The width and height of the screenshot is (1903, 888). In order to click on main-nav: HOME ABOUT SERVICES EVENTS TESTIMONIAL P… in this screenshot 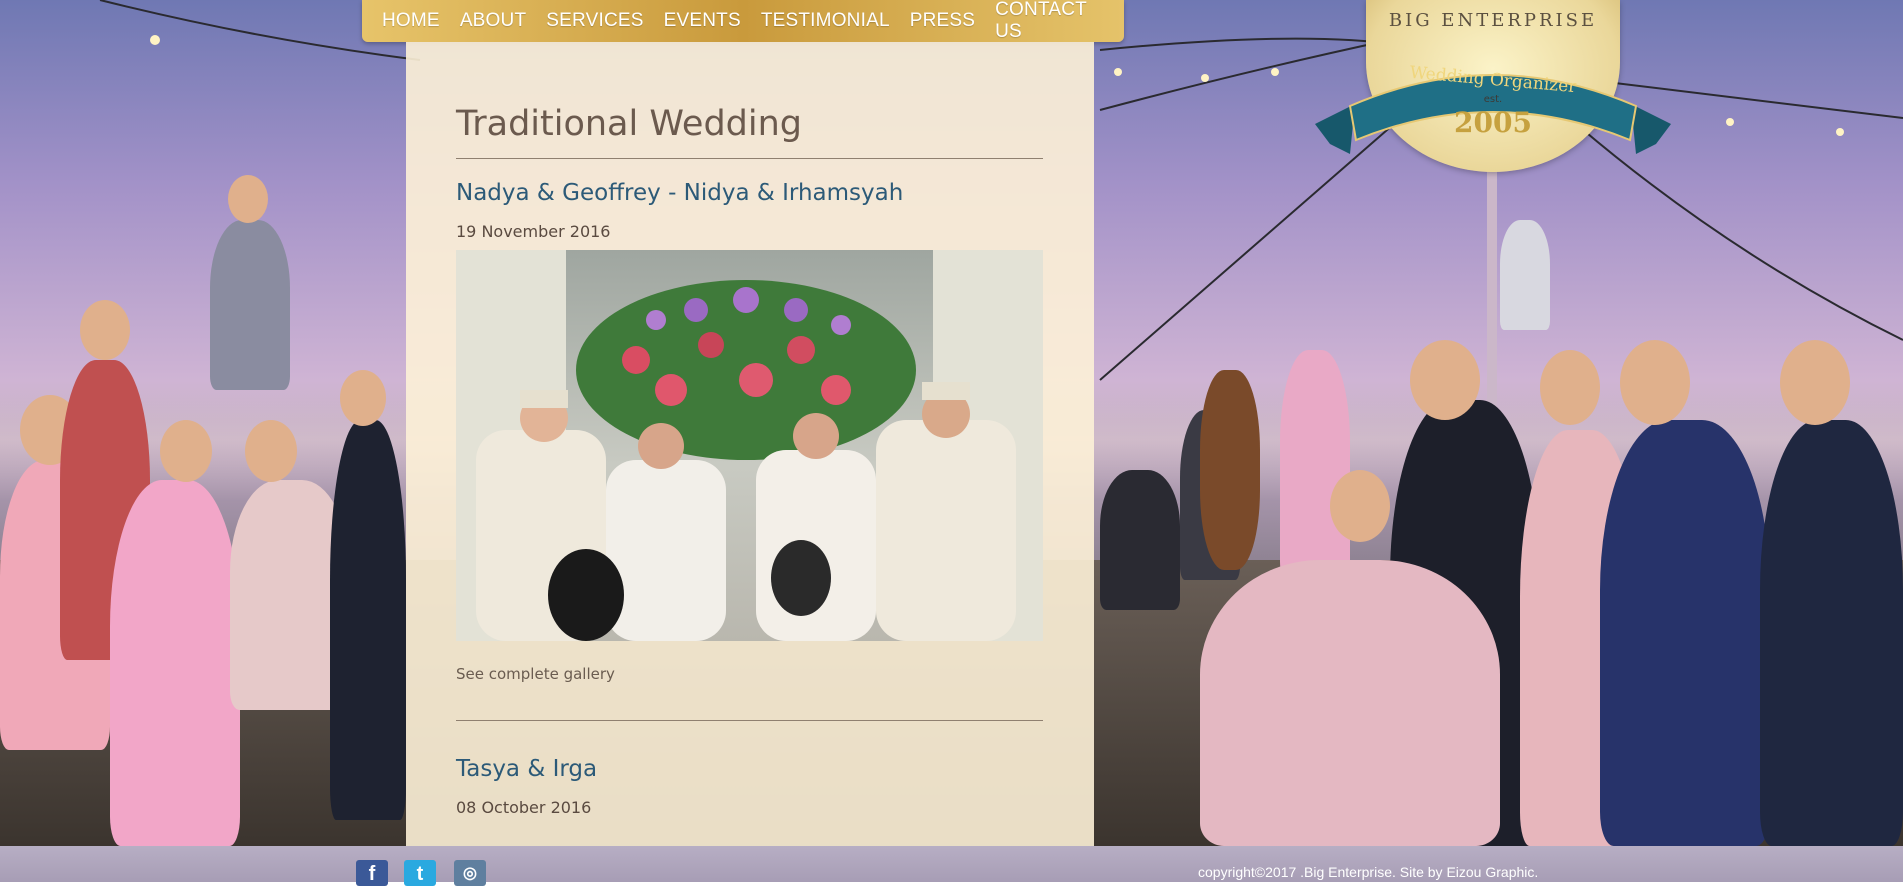, I will do `click(743, 21)`.